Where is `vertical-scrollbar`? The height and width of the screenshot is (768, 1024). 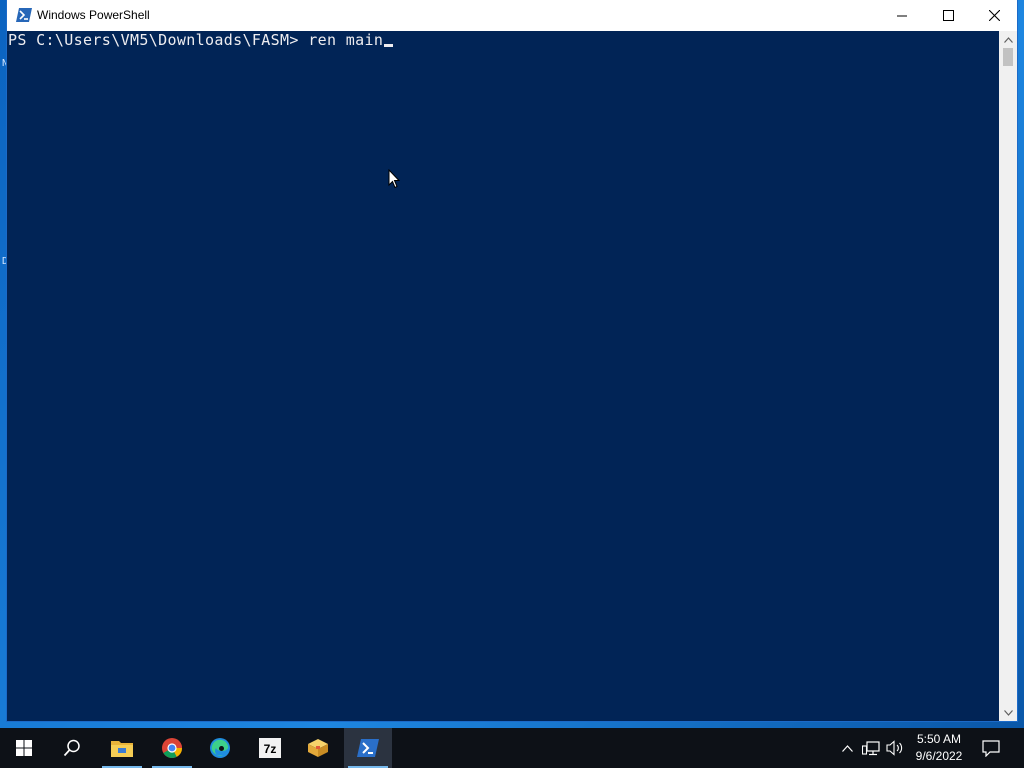
vertical-scrollbar is located at coordinates (1008, 376).